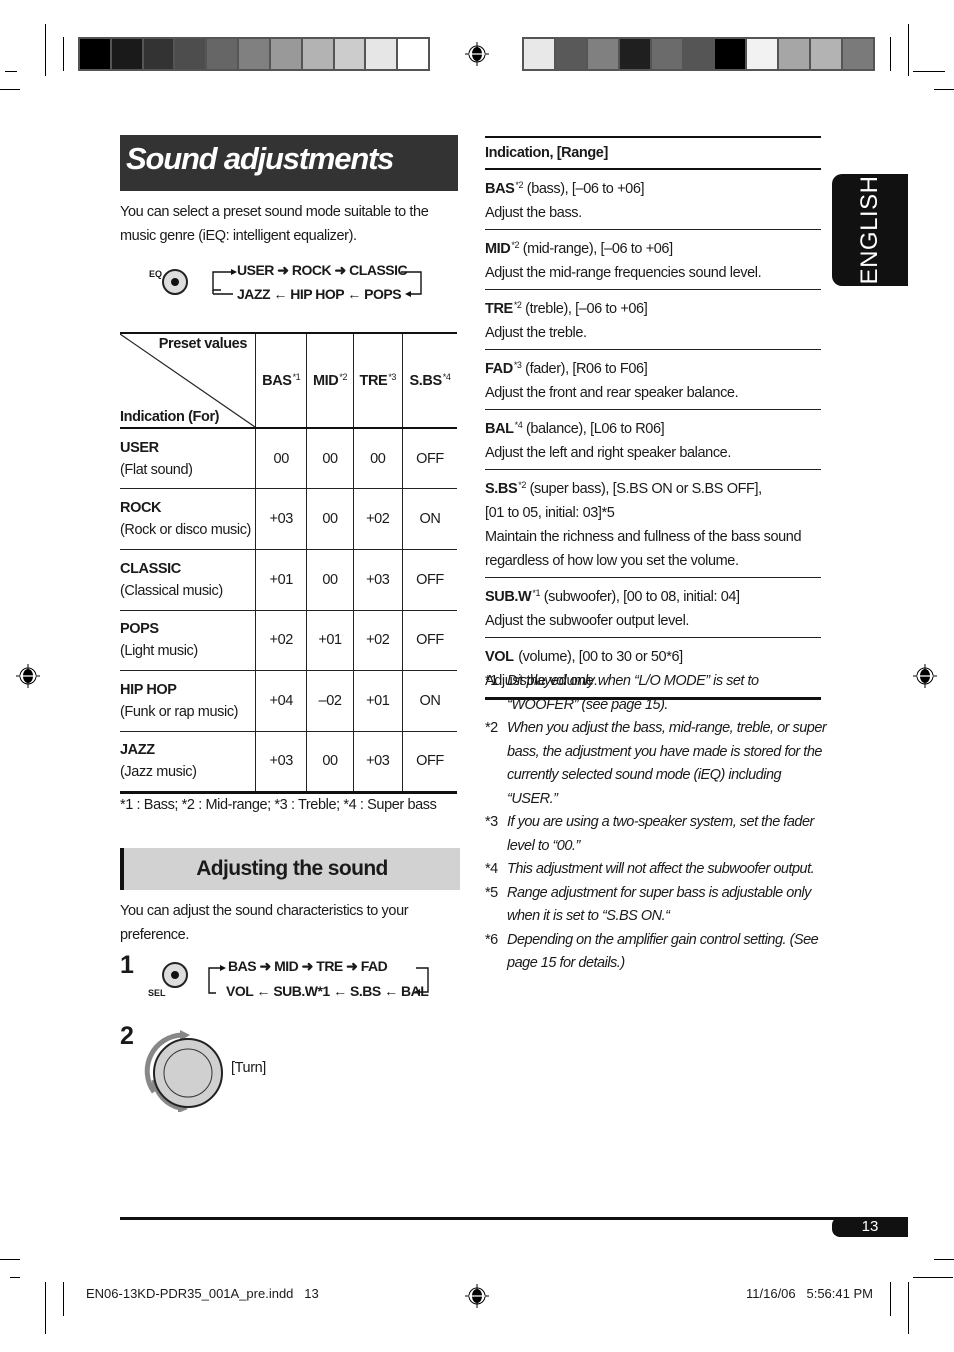 This screenshot has height=1352, width=954. I want to click on indication-range: (subwoofer), [00 to 08, initial: 04], so click(640, 597).